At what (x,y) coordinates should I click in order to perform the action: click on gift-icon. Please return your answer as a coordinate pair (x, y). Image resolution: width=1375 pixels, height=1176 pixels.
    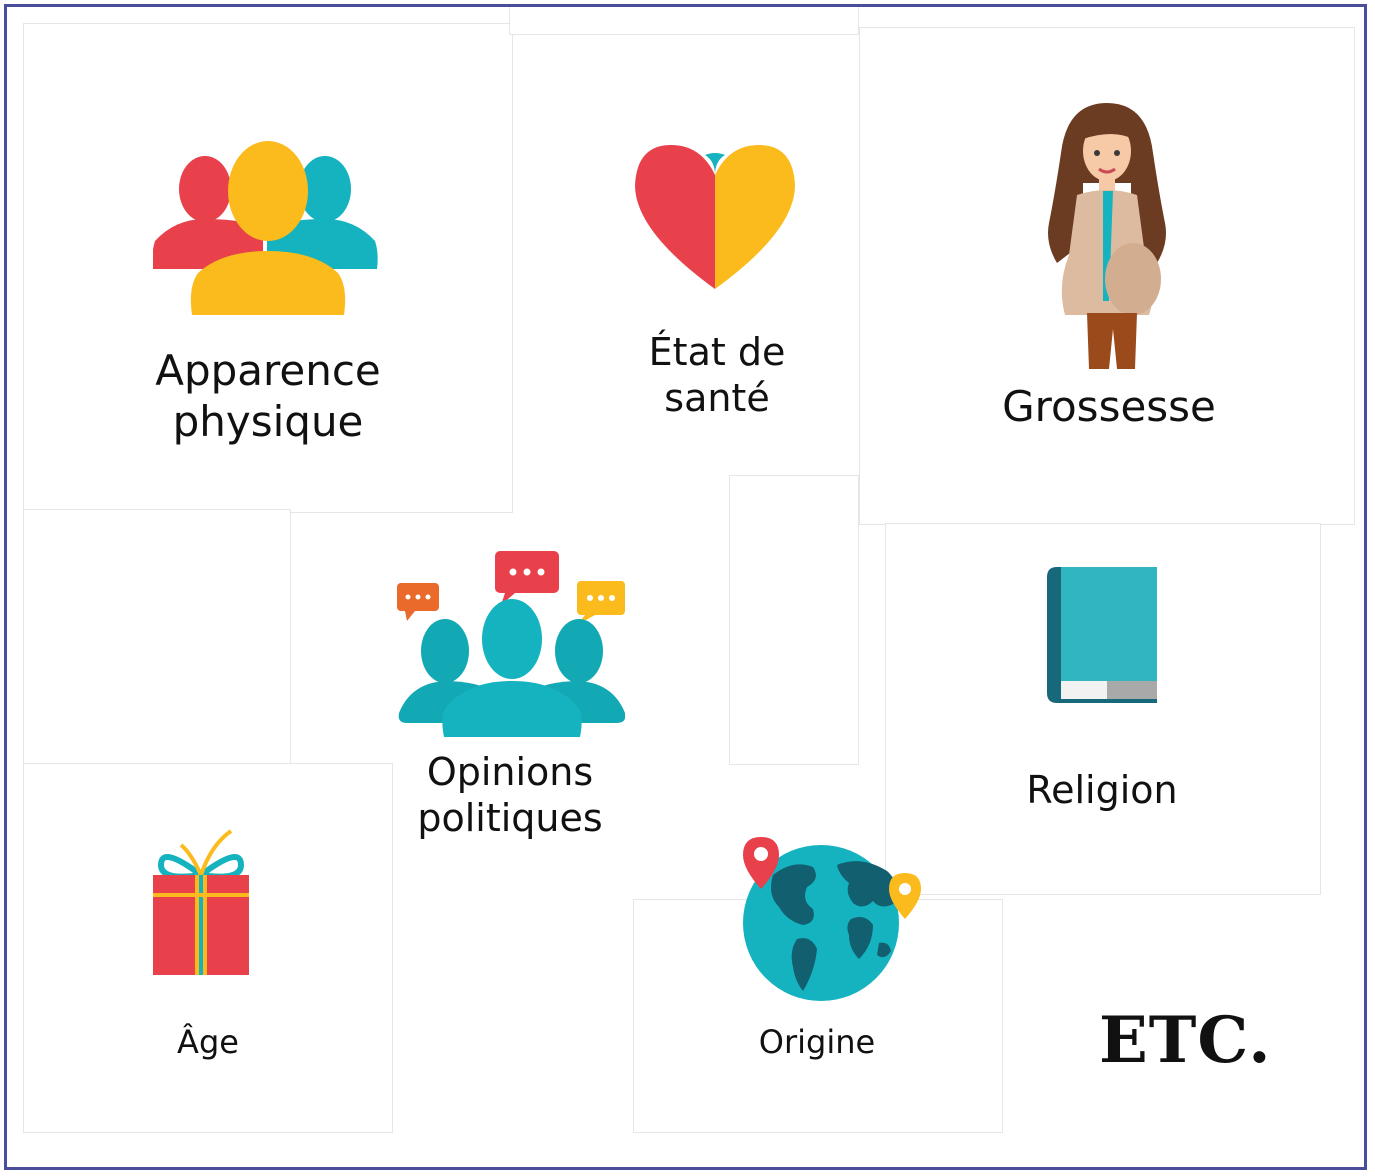
    Looking at the image, I should click on (201, 902).